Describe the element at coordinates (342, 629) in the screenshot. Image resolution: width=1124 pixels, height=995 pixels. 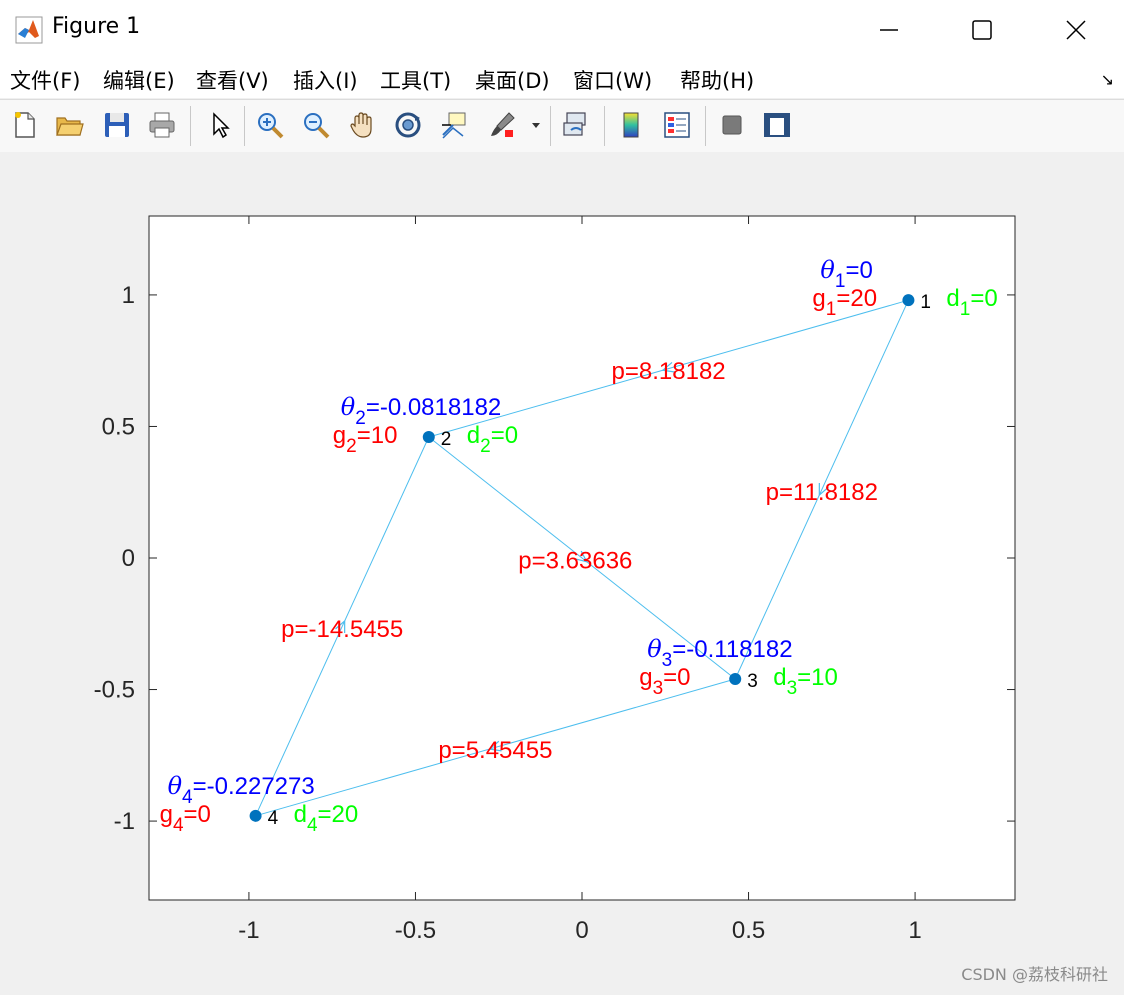
I see `edge-flow-label: p=-14.5455` at that location.